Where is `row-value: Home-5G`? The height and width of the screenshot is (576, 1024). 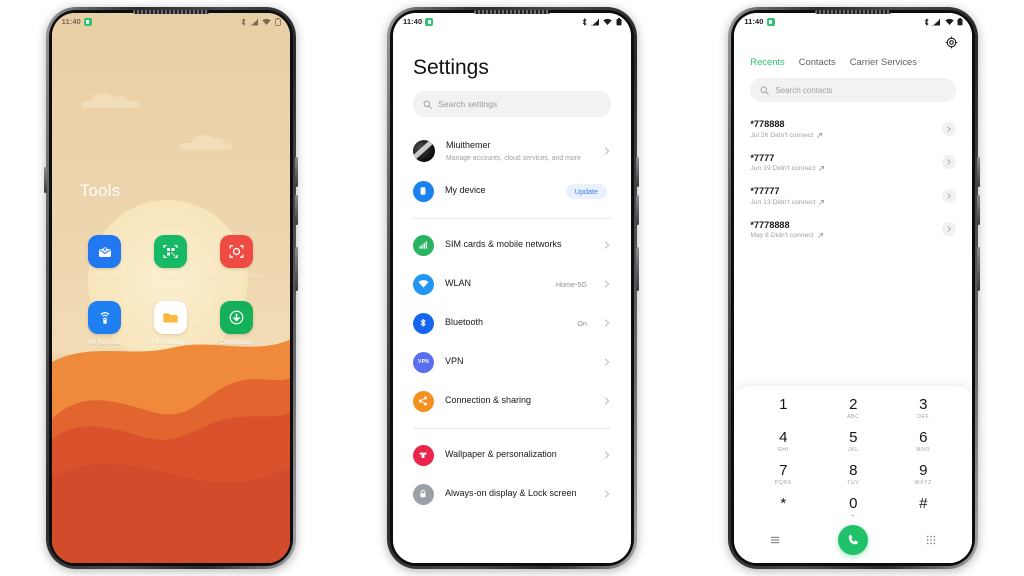 row-value: Home-5G is located at coordinates (571, 284).